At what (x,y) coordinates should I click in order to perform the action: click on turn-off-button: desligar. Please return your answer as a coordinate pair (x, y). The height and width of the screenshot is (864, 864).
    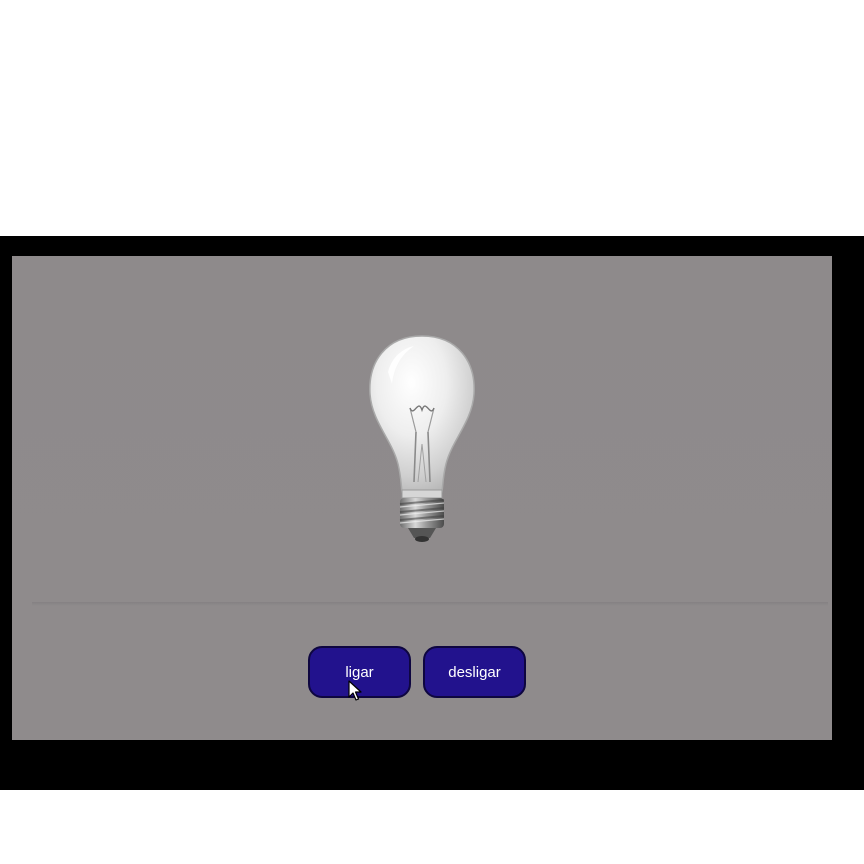
    Looking at the image, I should click on (474, 672).